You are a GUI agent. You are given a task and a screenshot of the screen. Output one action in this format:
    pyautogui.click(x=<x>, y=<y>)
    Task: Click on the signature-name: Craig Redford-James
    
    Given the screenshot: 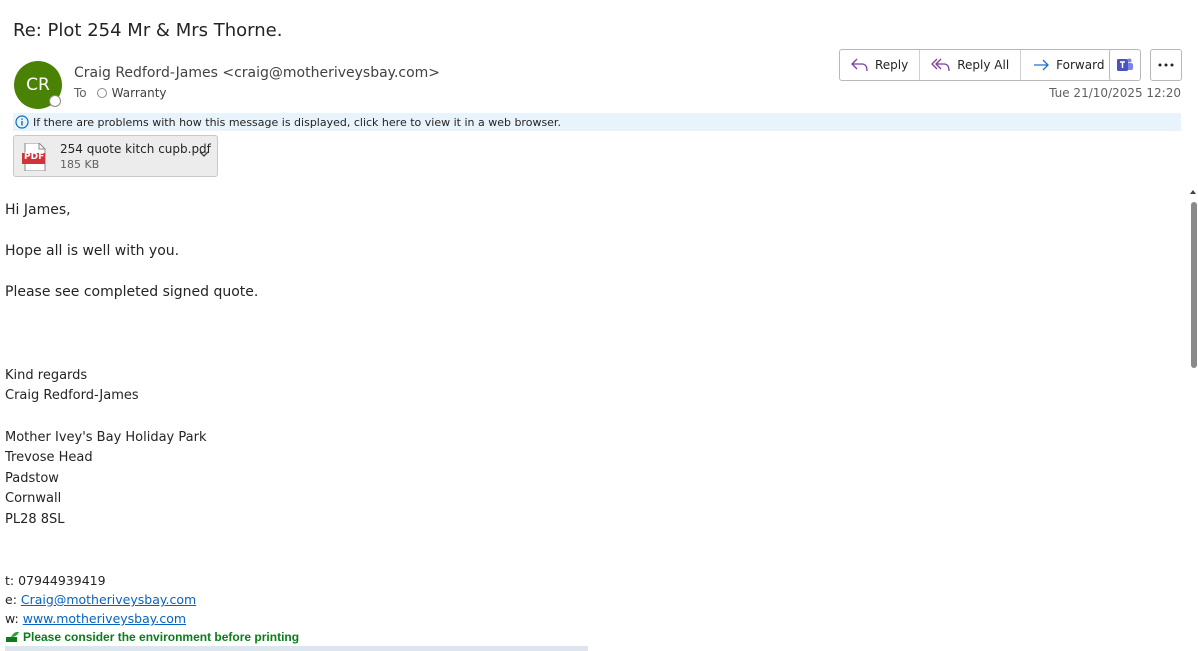 What is the action you would take?
    pyautogui.click(x=72, y=395)
    